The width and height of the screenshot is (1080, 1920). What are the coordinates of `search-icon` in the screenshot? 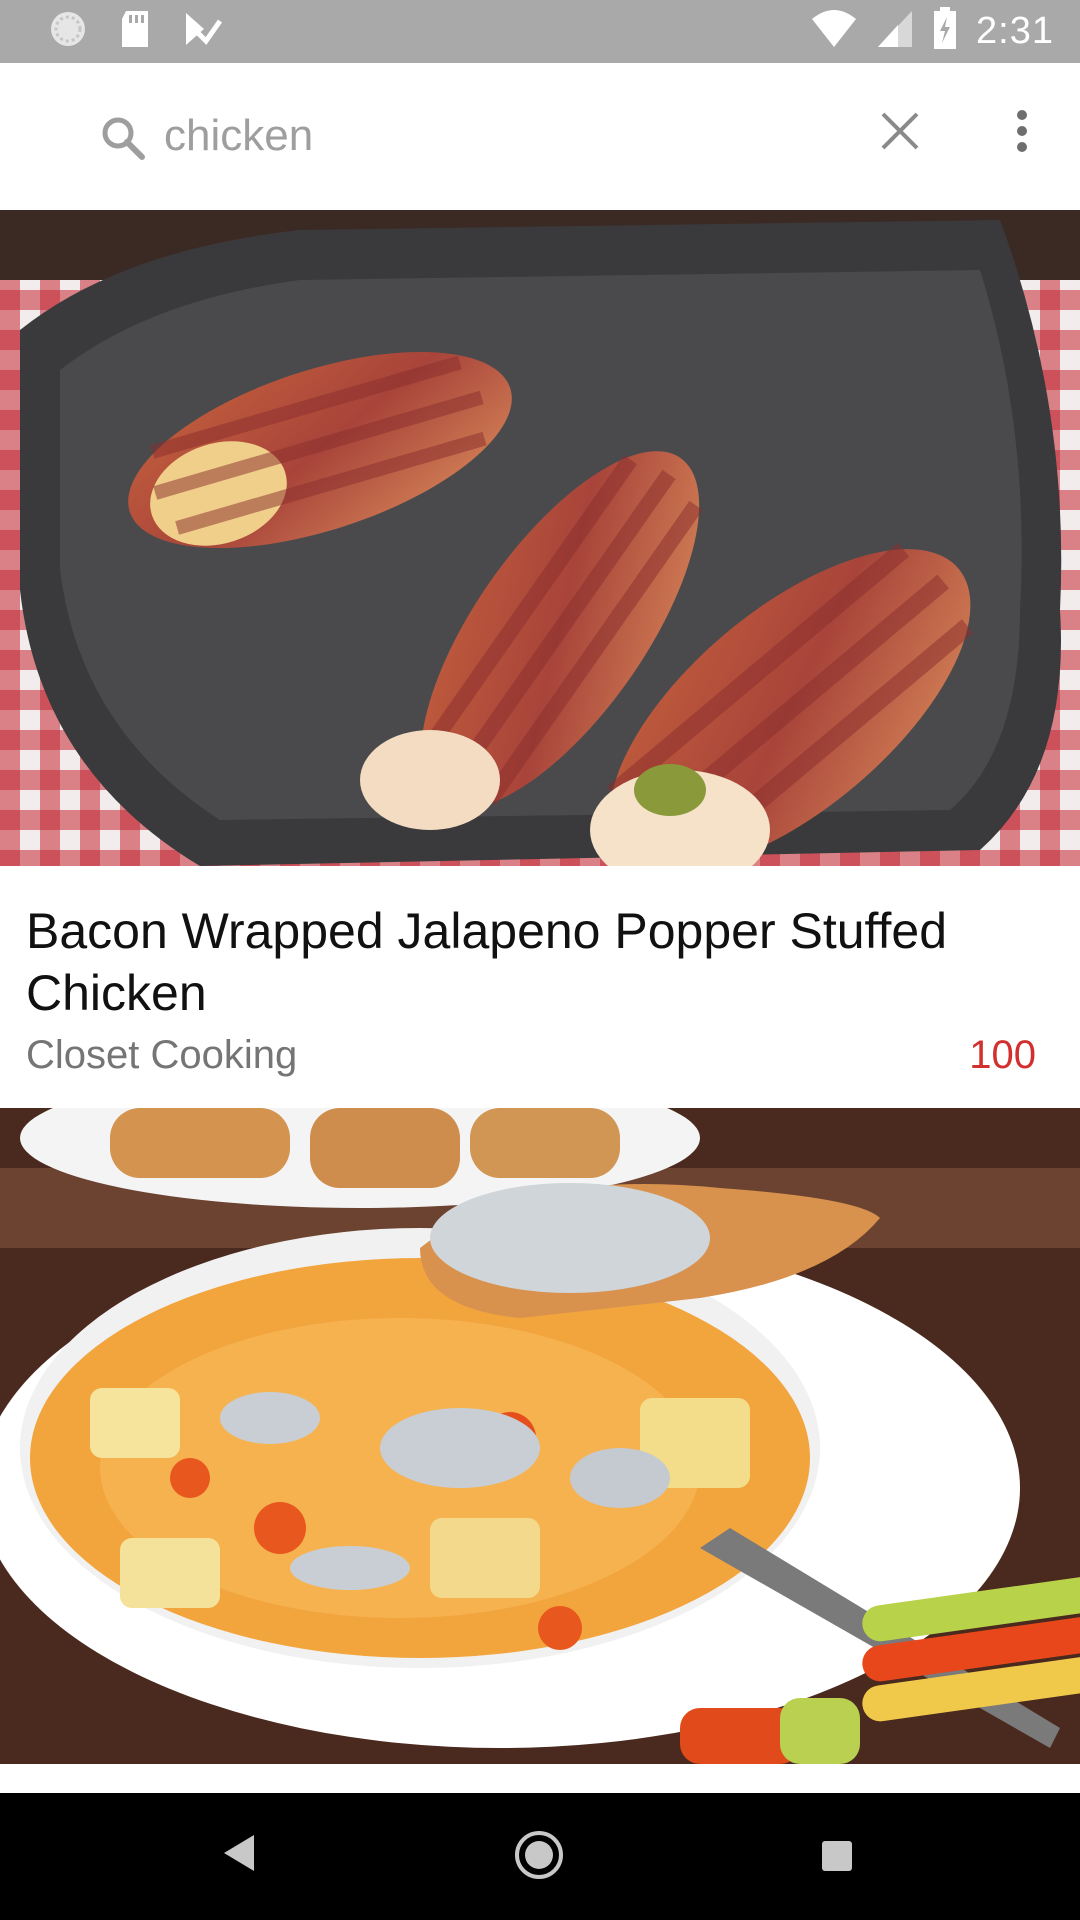 It's located at (123, 140).